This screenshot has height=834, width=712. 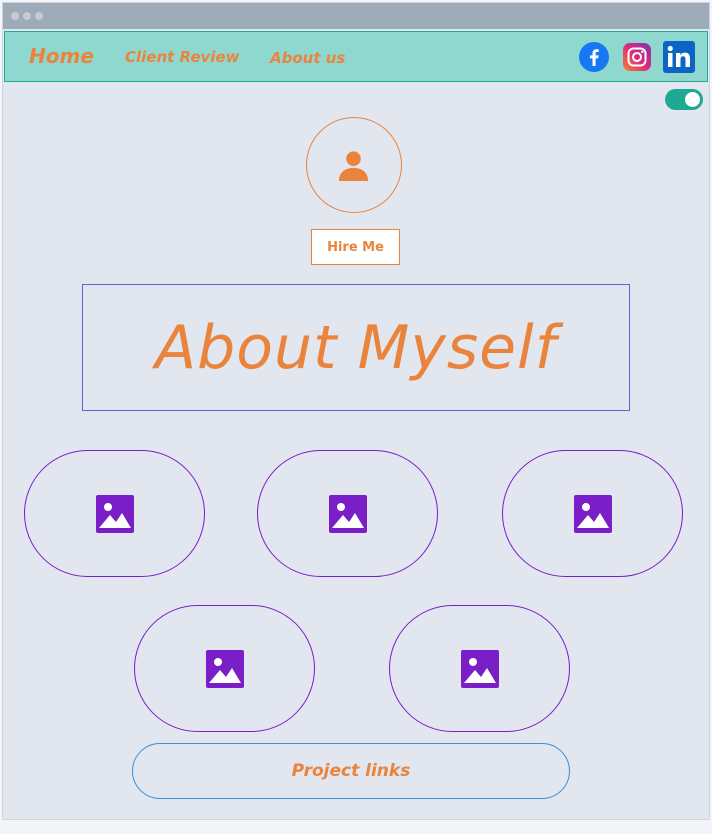 I want to click on profile-avatar, so click(x=354, y=165).